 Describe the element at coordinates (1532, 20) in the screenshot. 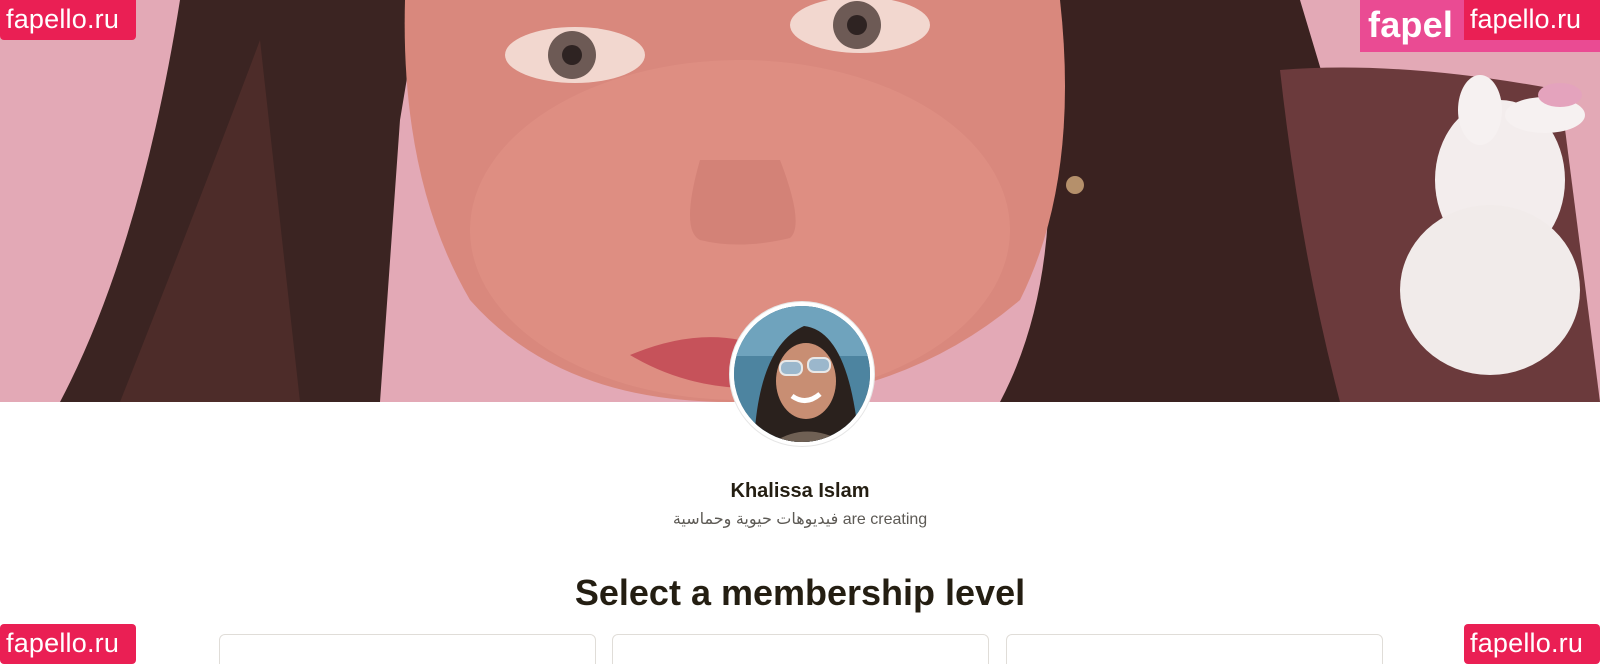

I see `watermark-top-right: fapello.ru` at that location.